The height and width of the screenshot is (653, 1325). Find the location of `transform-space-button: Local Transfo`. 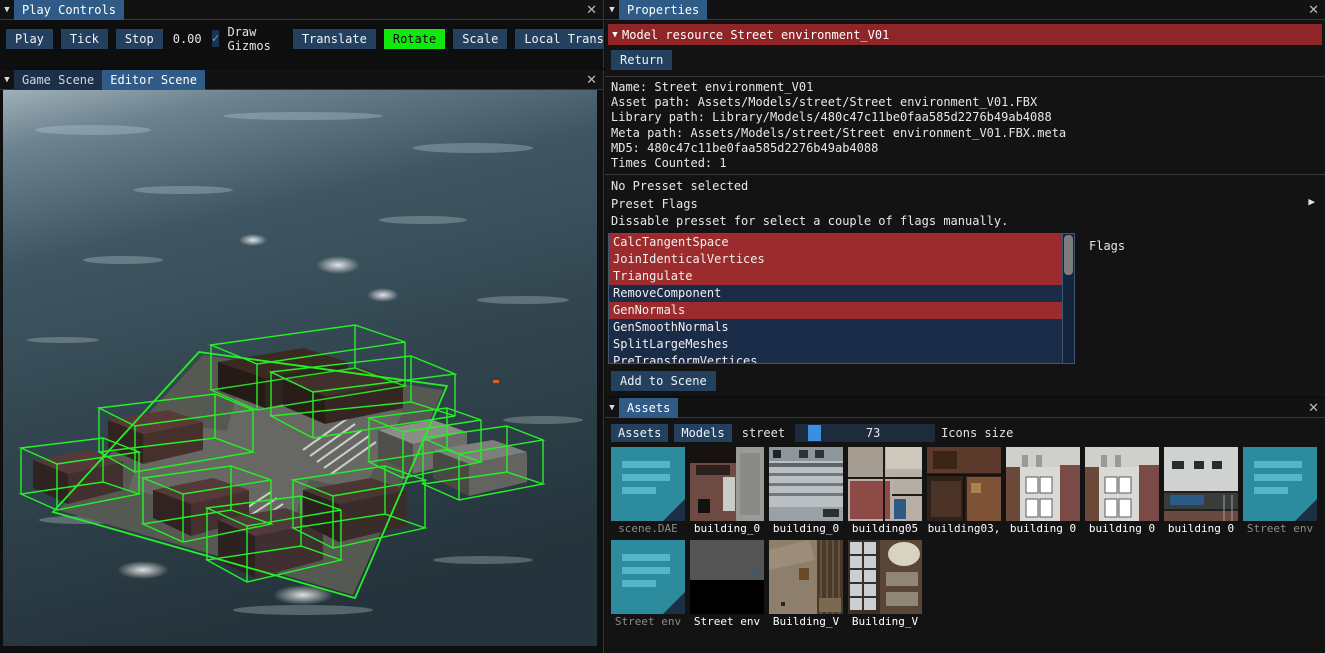

transform-space-button: Local Transfo is located at coordinates (559, 38).